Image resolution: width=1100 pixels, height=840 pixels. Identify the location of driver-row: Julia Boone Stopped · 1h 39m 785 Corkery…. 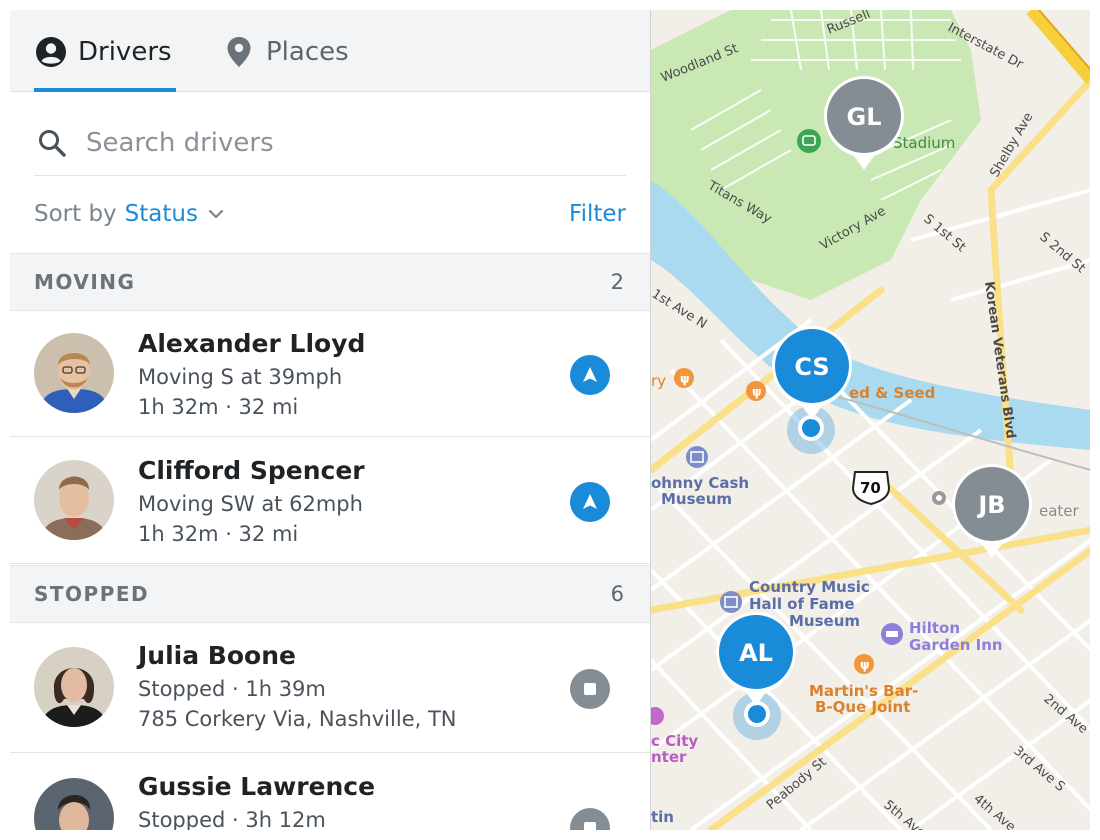
(330, 688).